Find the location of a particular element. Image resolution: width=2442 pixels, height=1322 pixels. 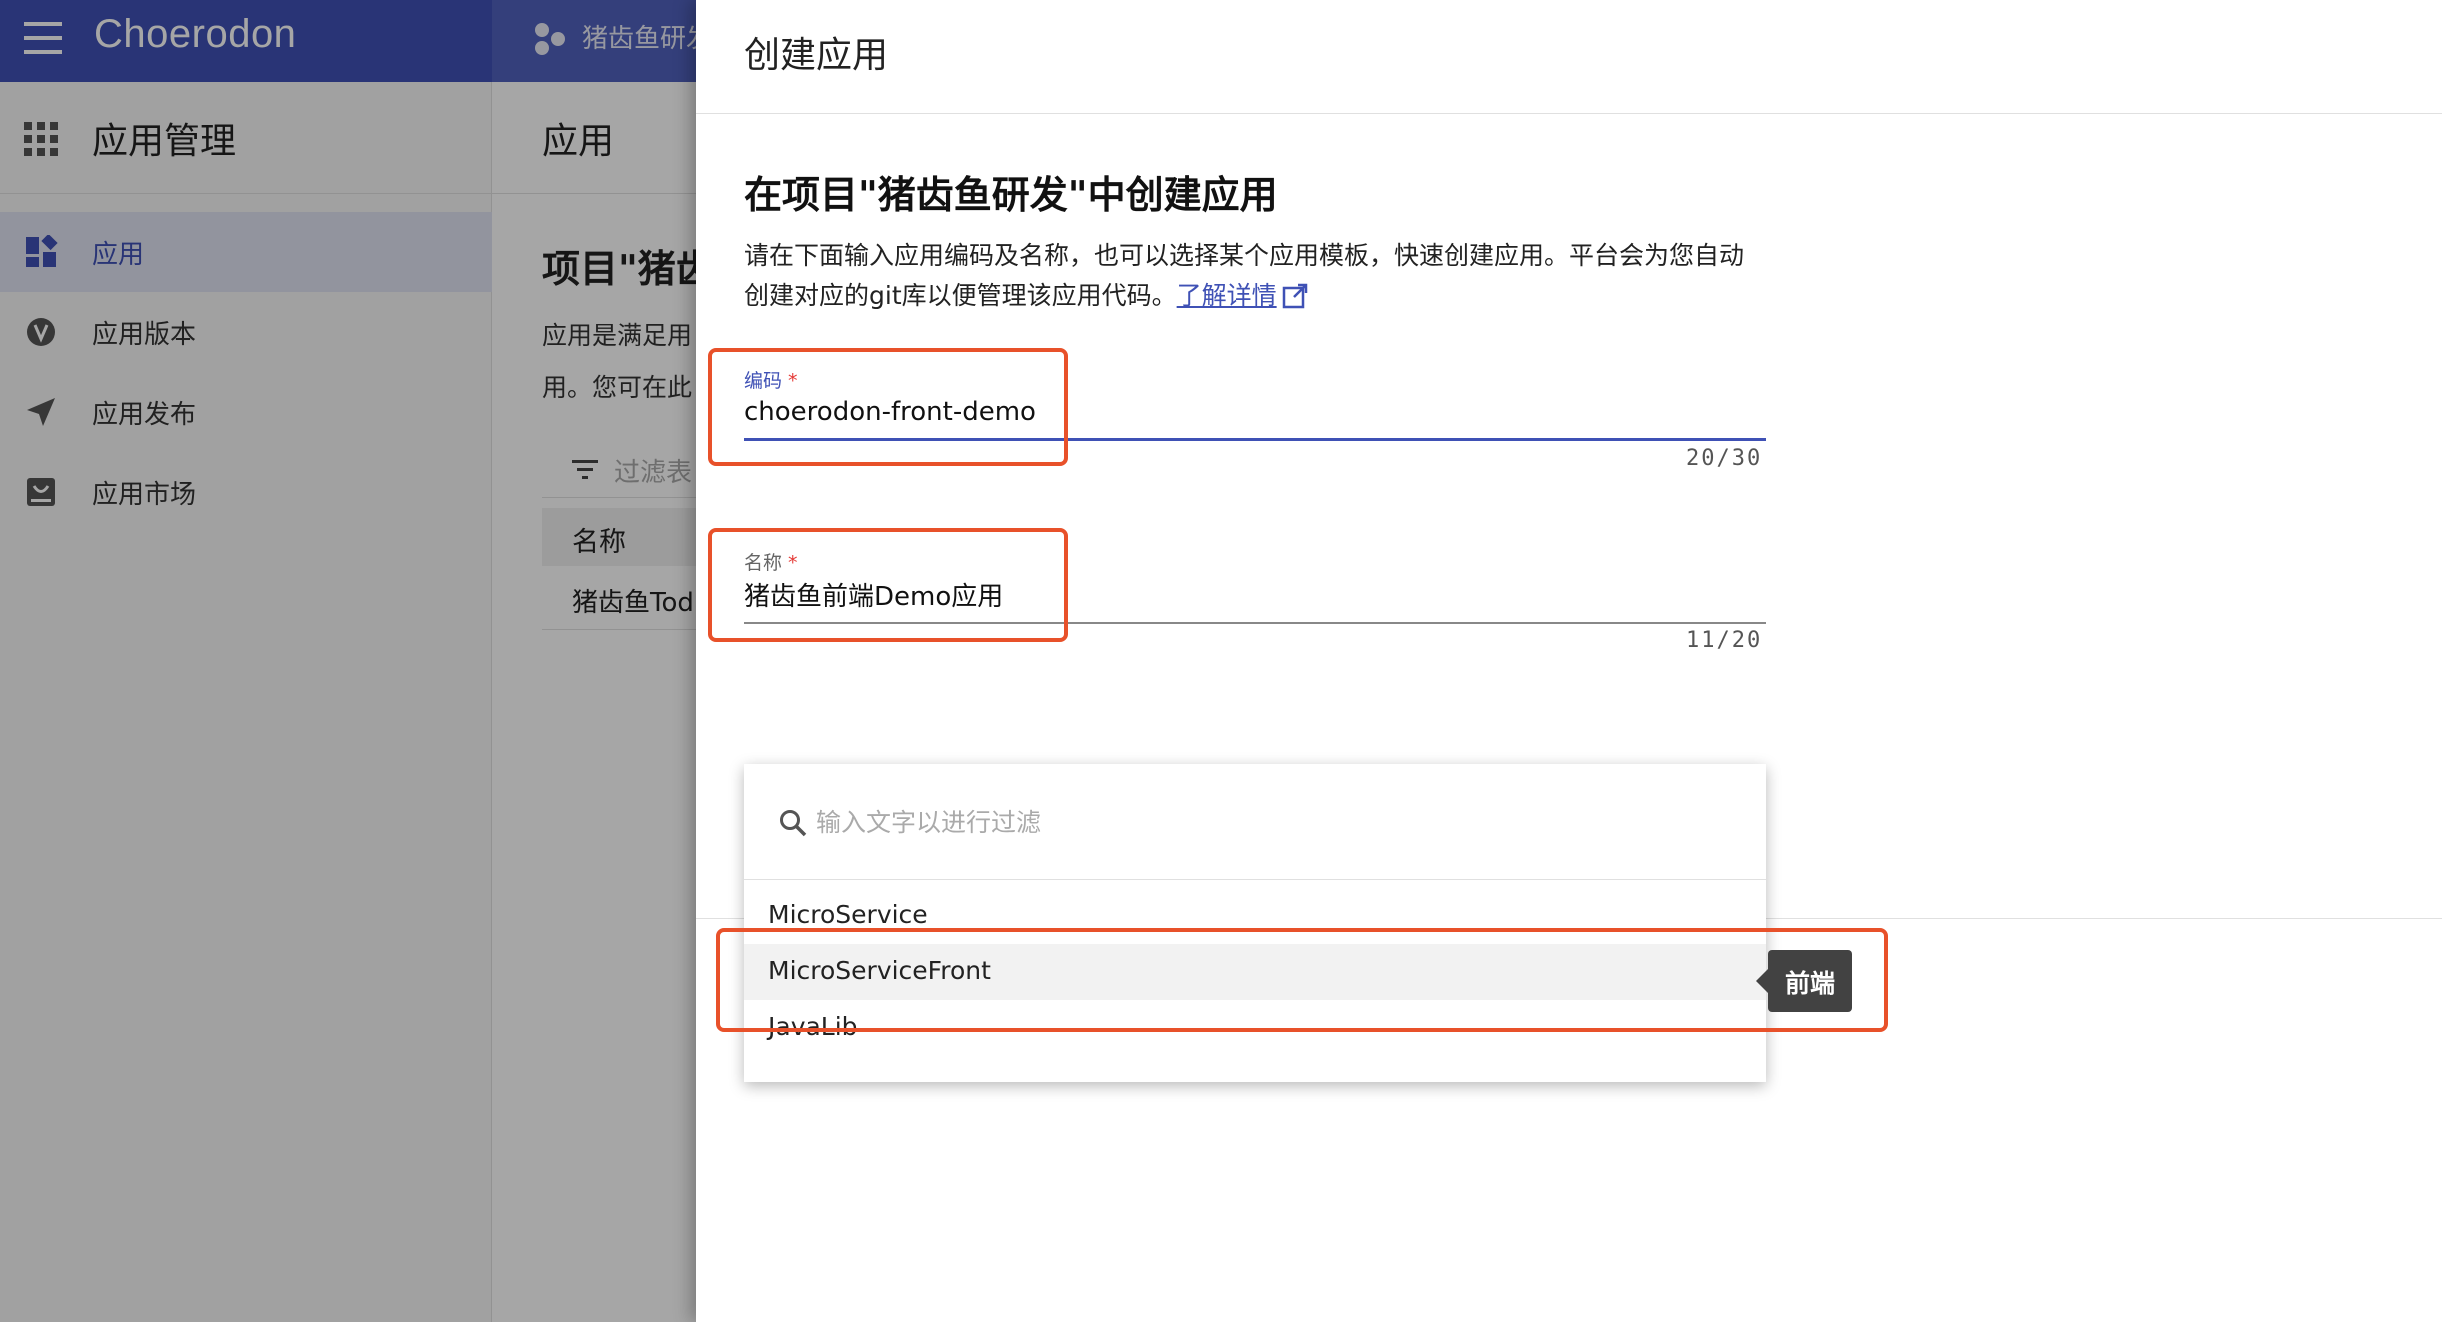

name-field-highlight is located at coordinates (888, 585).